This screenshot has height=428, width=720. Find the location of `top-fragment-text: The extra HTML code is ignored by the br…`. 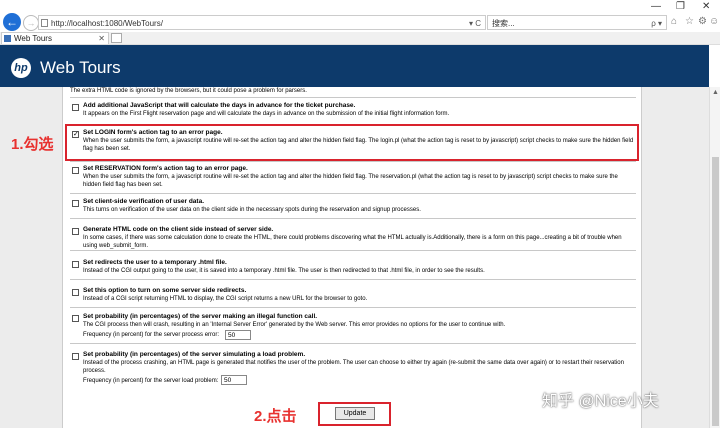

top-fragment-text: The extra HTML code is ignored by the br… is located at coordinates (188, 91).